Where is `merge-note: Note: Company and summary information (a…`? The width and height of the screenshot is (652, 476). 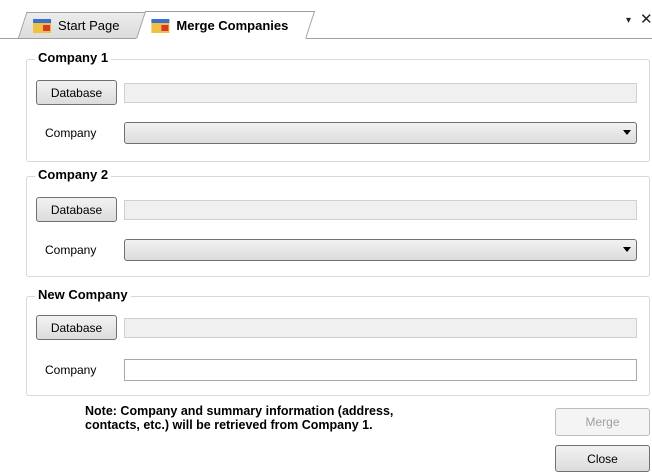
merge-note: Note: Company and summary information (a… is located at coordinates (285, 418).